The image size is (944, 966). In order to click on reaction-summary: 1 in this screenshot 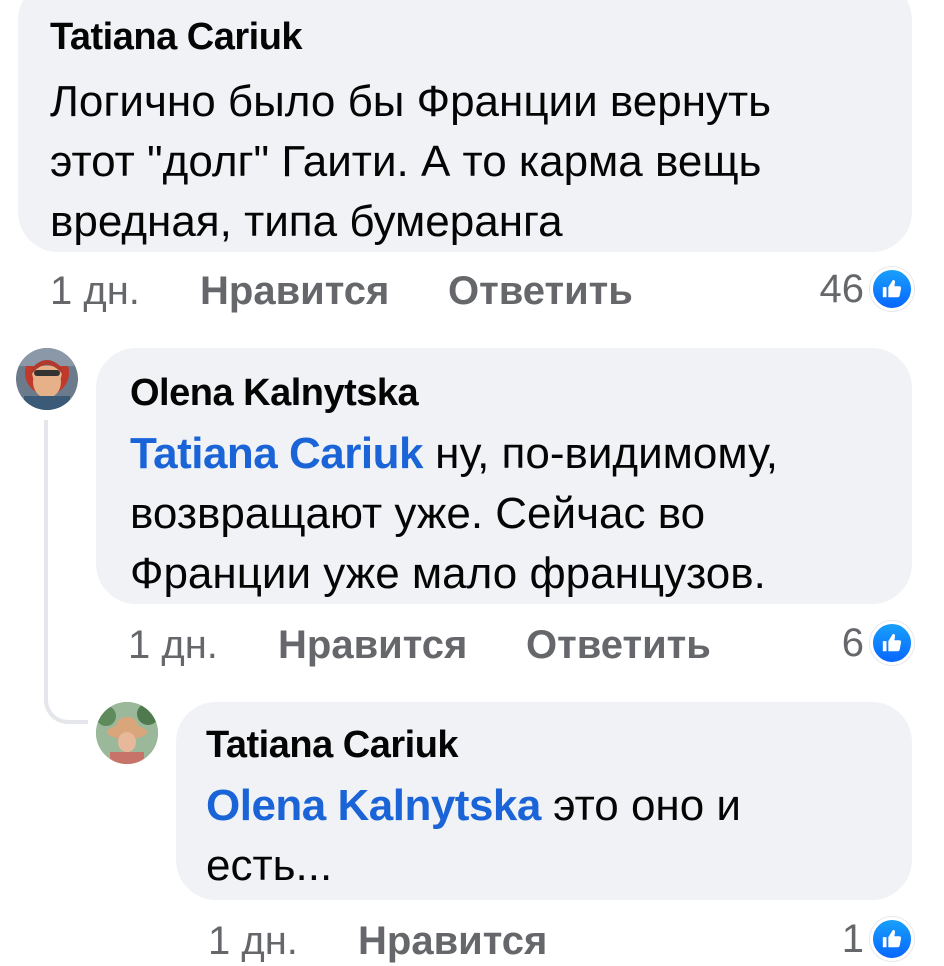, I will do `click(878, 939)`.